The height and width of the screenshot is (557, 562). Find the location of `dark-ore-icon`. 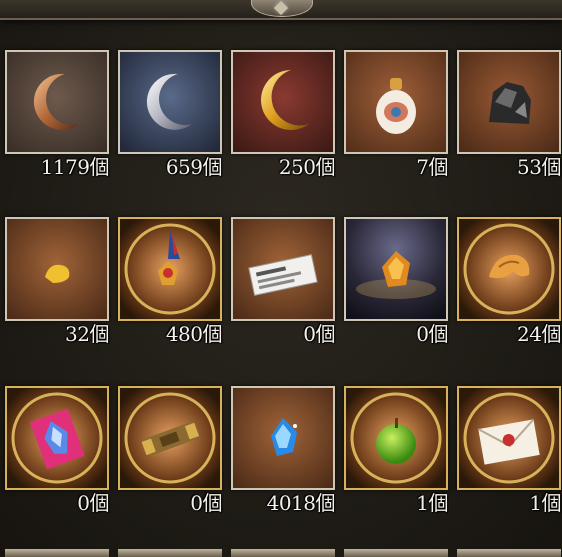

dark-ore-icon is located at coordinates (509, 102).